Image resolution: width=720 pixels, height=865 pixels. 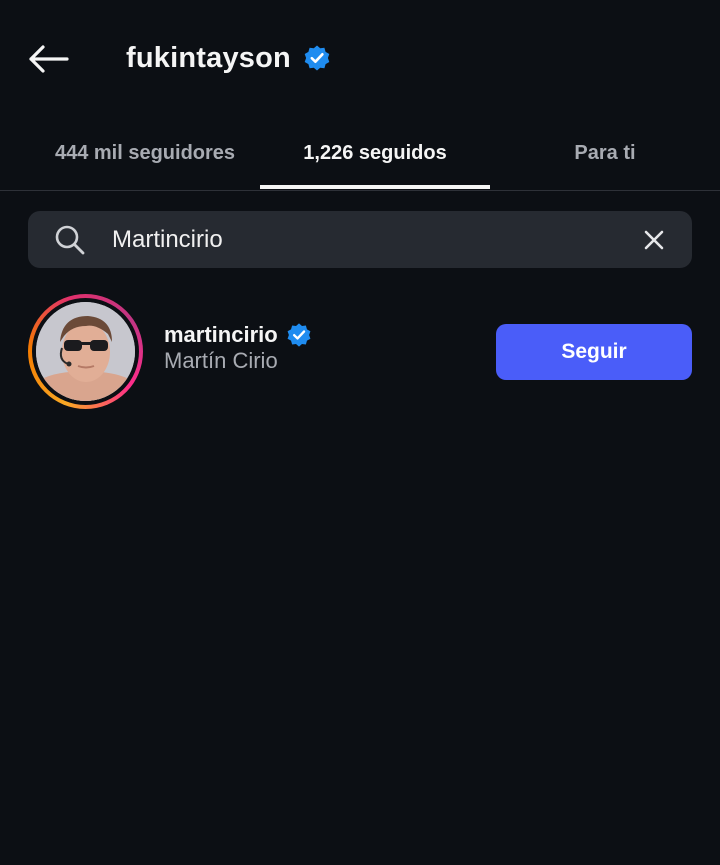 I want to click on tab-for-you: Para ti, so click(x=605, y=153).